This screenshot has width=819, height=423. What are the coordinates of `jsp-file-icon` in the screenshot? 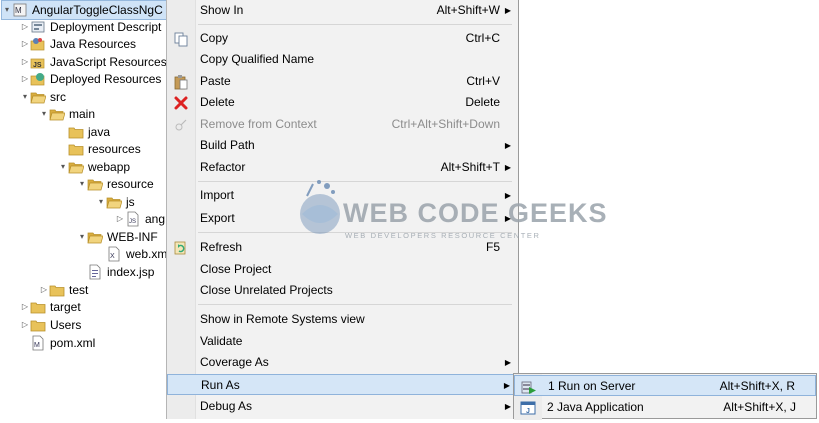 It's located at (95, 272).